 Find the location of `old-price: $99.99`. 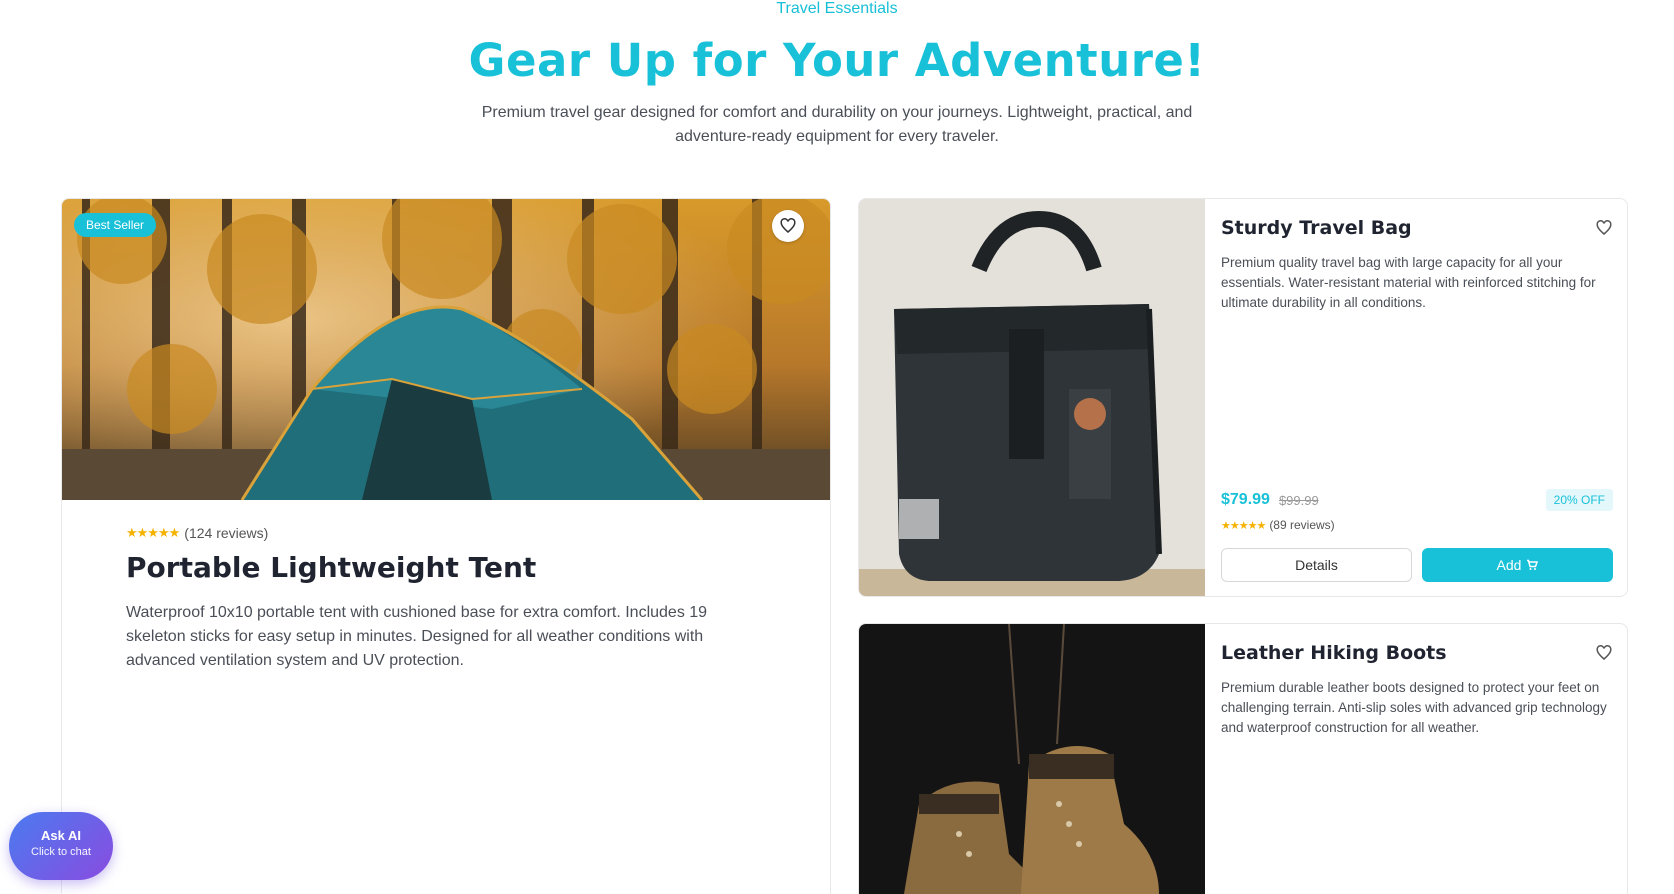

old-price: $99.99 is located at coordinates (1298, 500).